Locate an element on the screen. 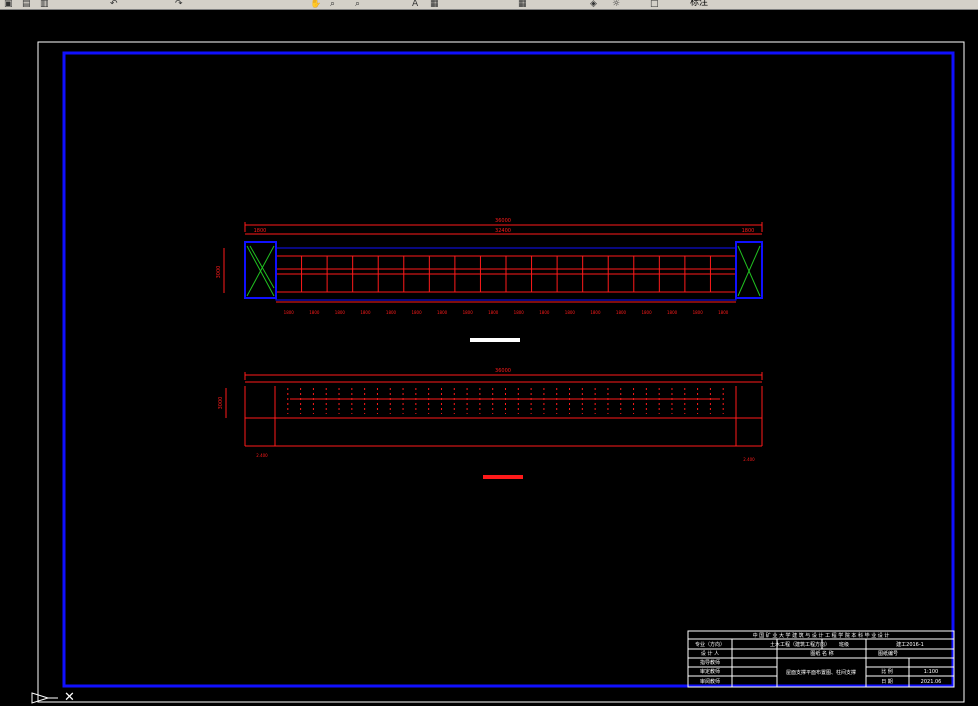 The height and width of the screenshot is (706, 978). tb-cell: 1:100 is located at coordinates (931, 672).